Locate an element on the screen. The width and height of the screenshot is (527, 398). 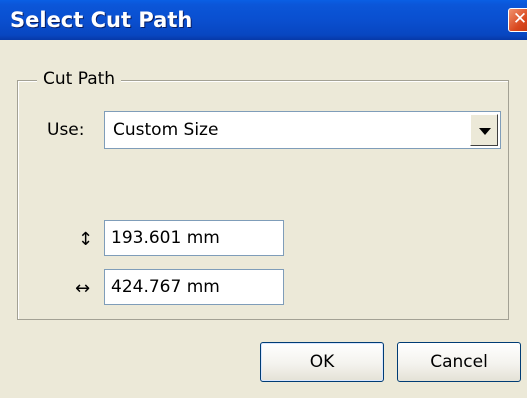
use-label: Use: is located at coordinates (66, 130).